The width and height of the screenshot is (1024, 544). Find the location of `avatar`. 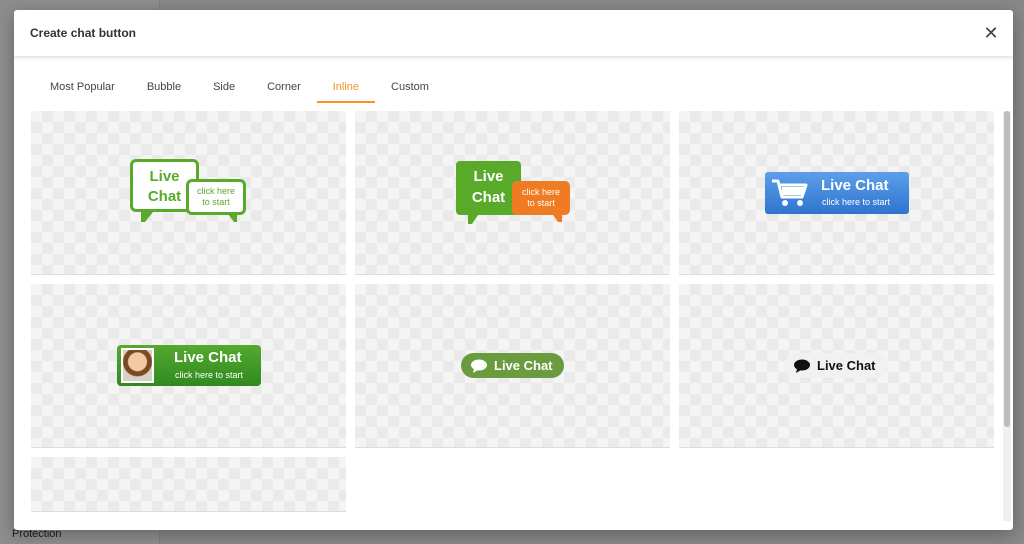

avatar is located at coordinates (137, 365).